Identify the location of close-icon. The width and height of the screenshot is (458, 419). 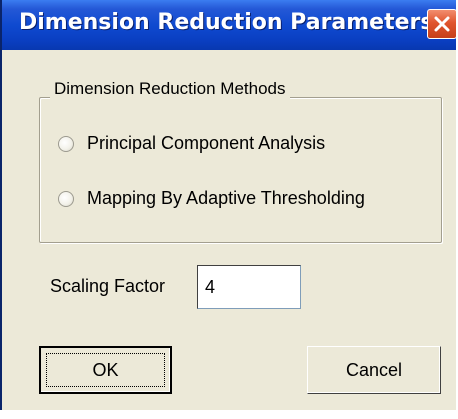
(442, 24).